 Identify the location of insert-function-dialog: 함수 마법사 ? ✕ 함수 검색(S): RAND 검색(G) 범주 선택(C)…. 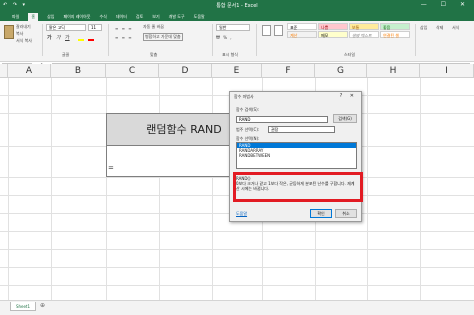
(295, 156).